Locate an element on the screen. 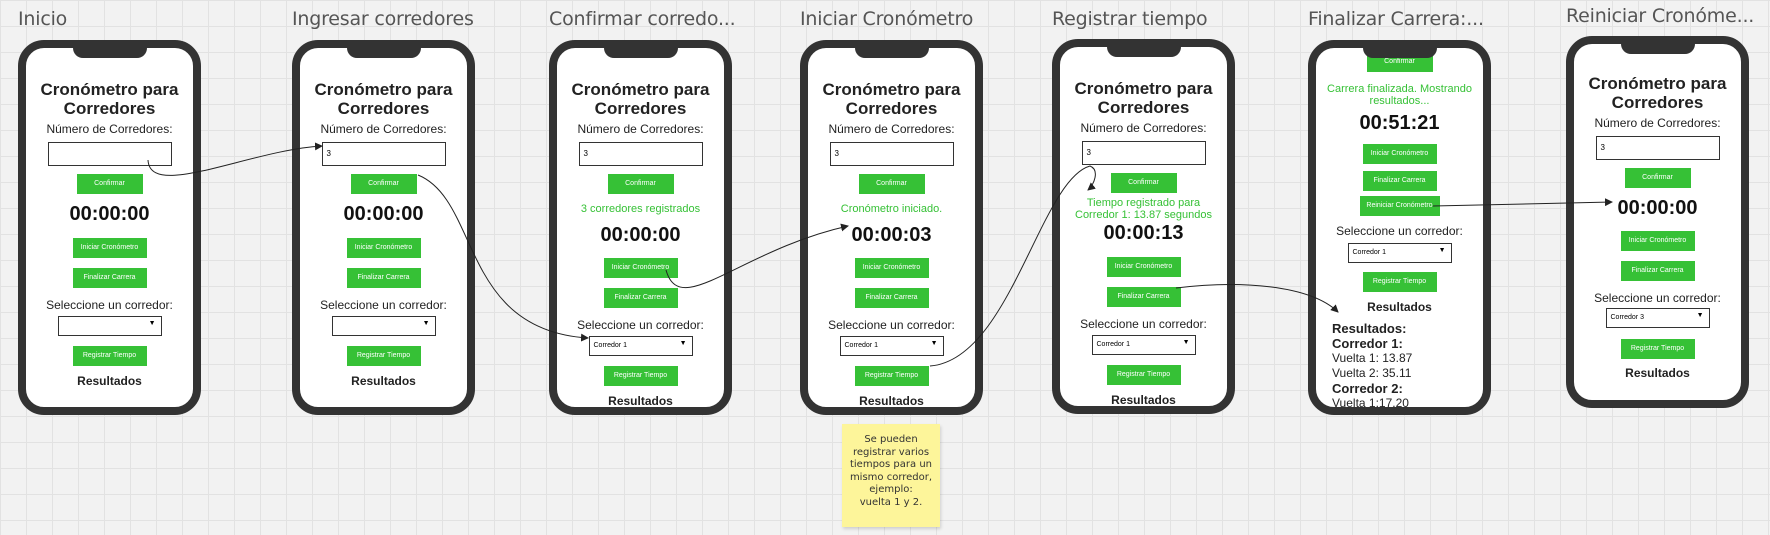  lap-entry: Vuelta 1:17.20 is located at coordinates (1370, 403).